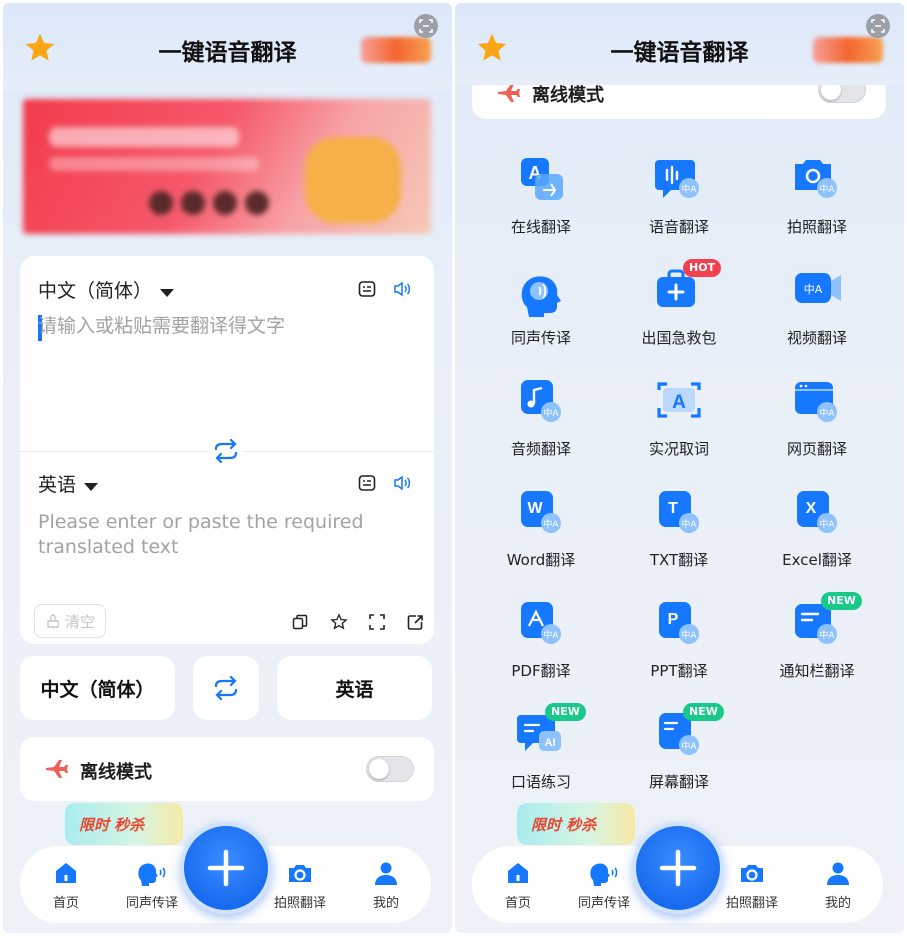 This screenshot has height=936, width=907. What do you see at coordinates (540, 227) in the screenshot?
I see `feature-label: 在线翻译` at bounding box center [540, 227].